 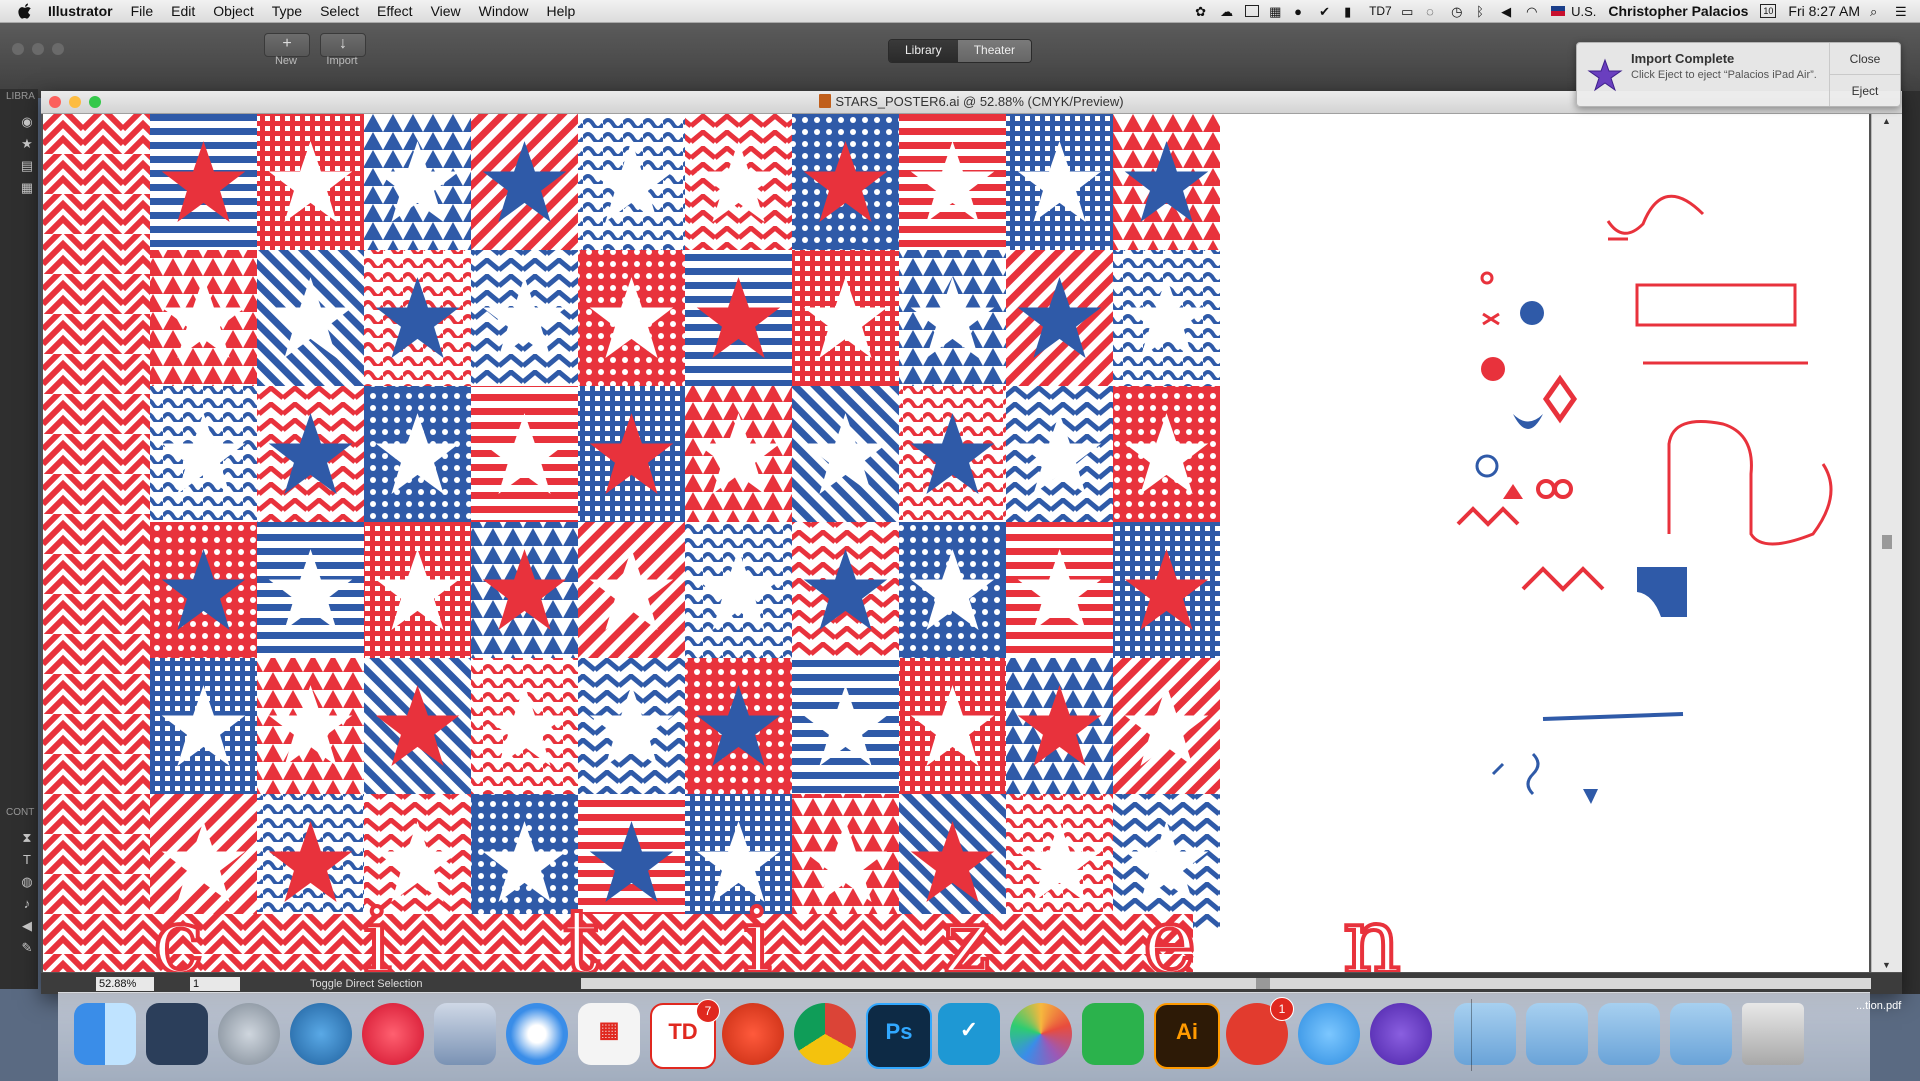 What do you see at coordinates (27, 904) in the screenshot?
I see `music-icon: ♪` at bounding box center [27, 904].